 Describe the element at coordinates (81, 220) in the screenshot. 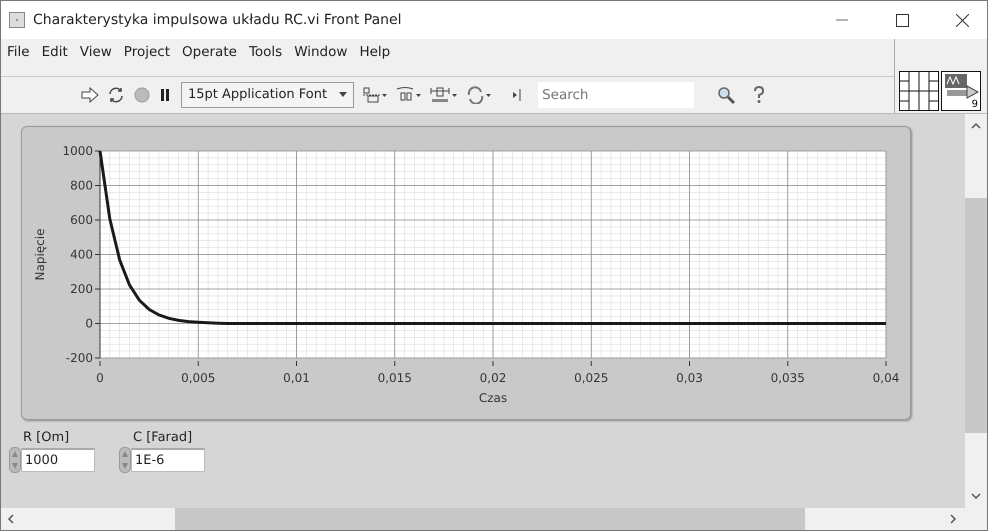

I see `y-tick-label: 600` at that location.